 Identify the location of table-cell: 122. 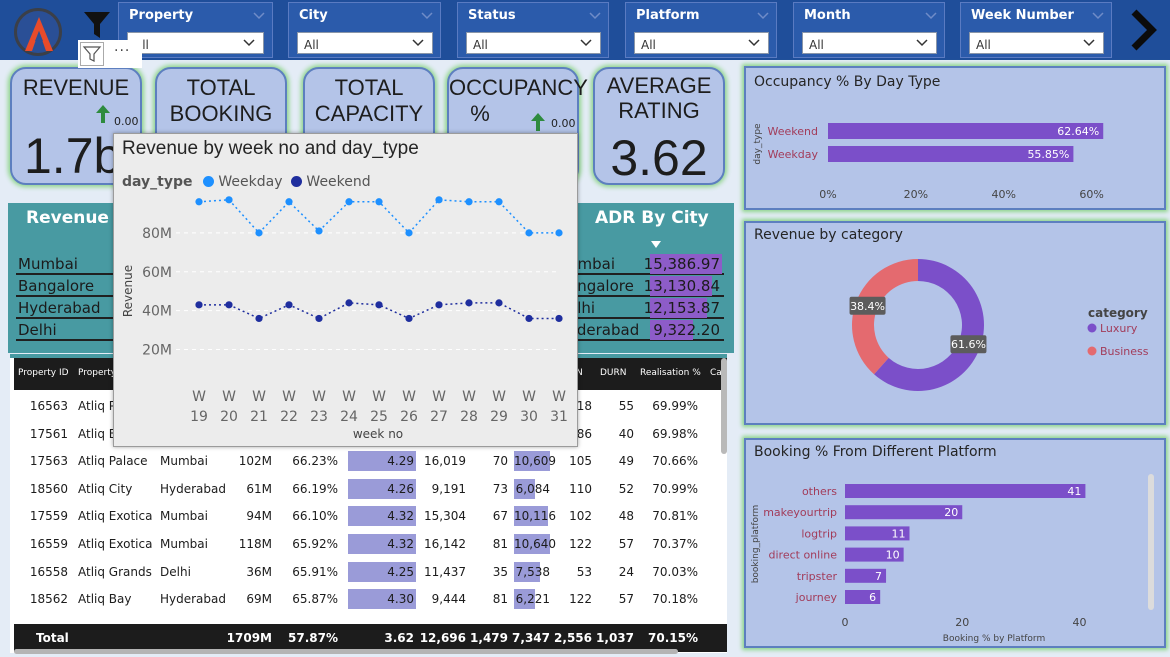
(580, 599).